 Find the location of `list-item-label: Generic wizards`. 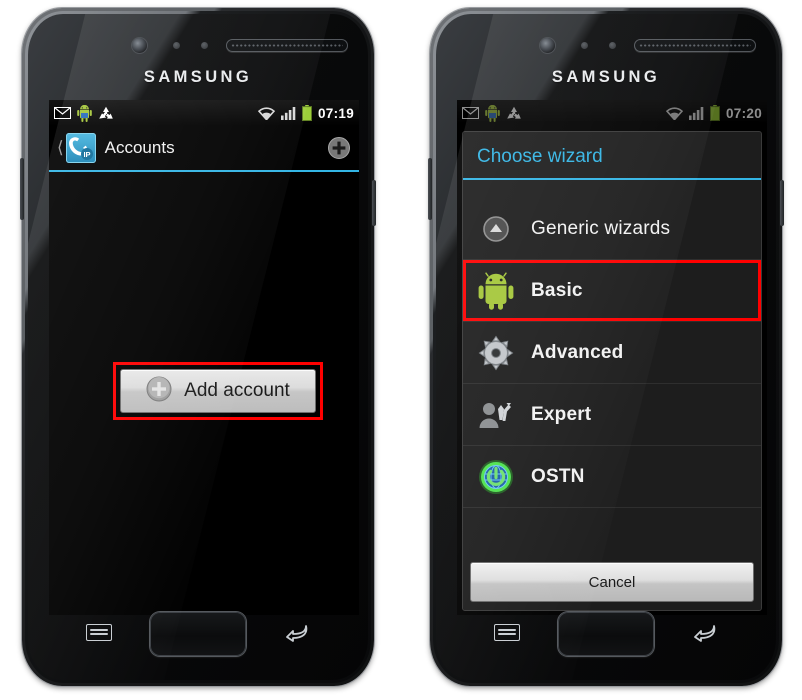

list-item-label: Generic wizards is located at coordinates (601, 228).